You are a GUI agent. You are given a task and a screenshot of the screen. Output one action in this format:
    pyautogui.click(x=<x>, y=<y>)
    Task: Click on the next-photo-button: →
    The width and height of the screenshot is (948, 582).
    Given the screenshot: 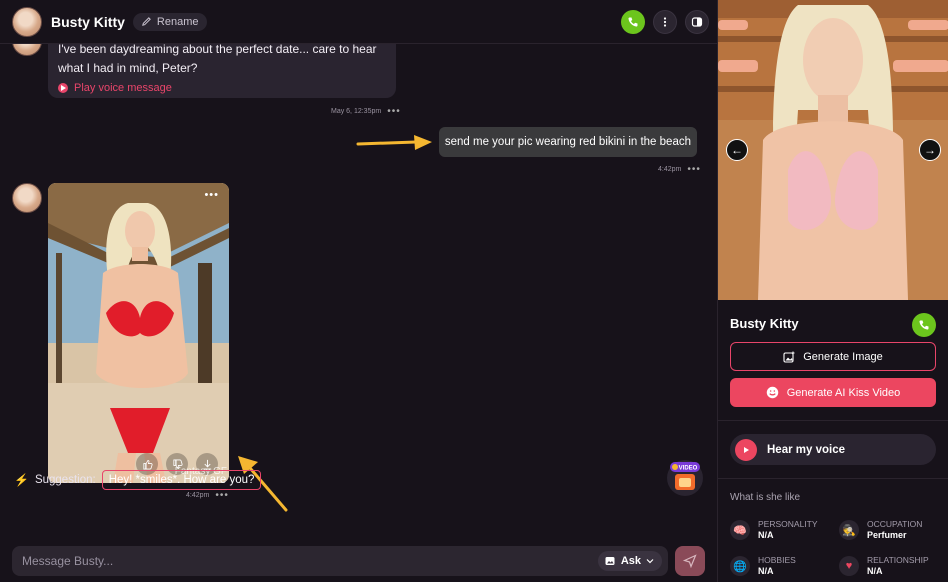 What is the action you would take?
    pyautogui.click(x=930, y=150)
    